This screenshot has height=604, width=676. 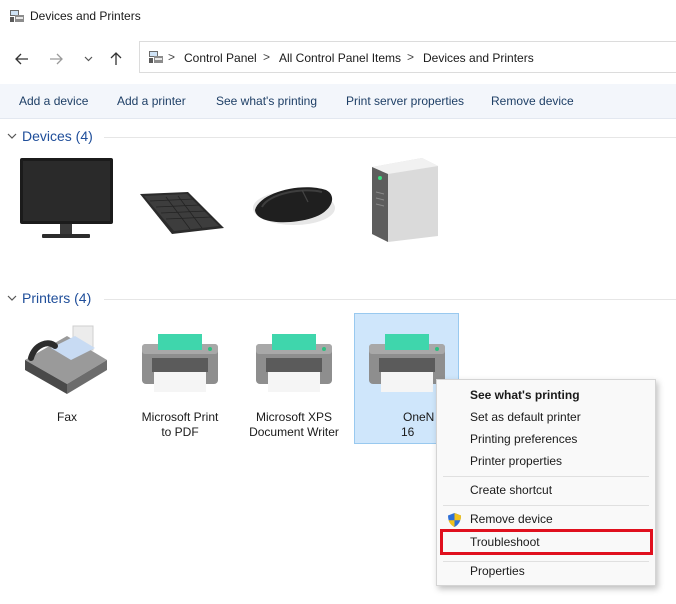 What do you see at coordinates (66, 359) in the screenshot?
I see `fax-icon` at bounding box center [66, 359].